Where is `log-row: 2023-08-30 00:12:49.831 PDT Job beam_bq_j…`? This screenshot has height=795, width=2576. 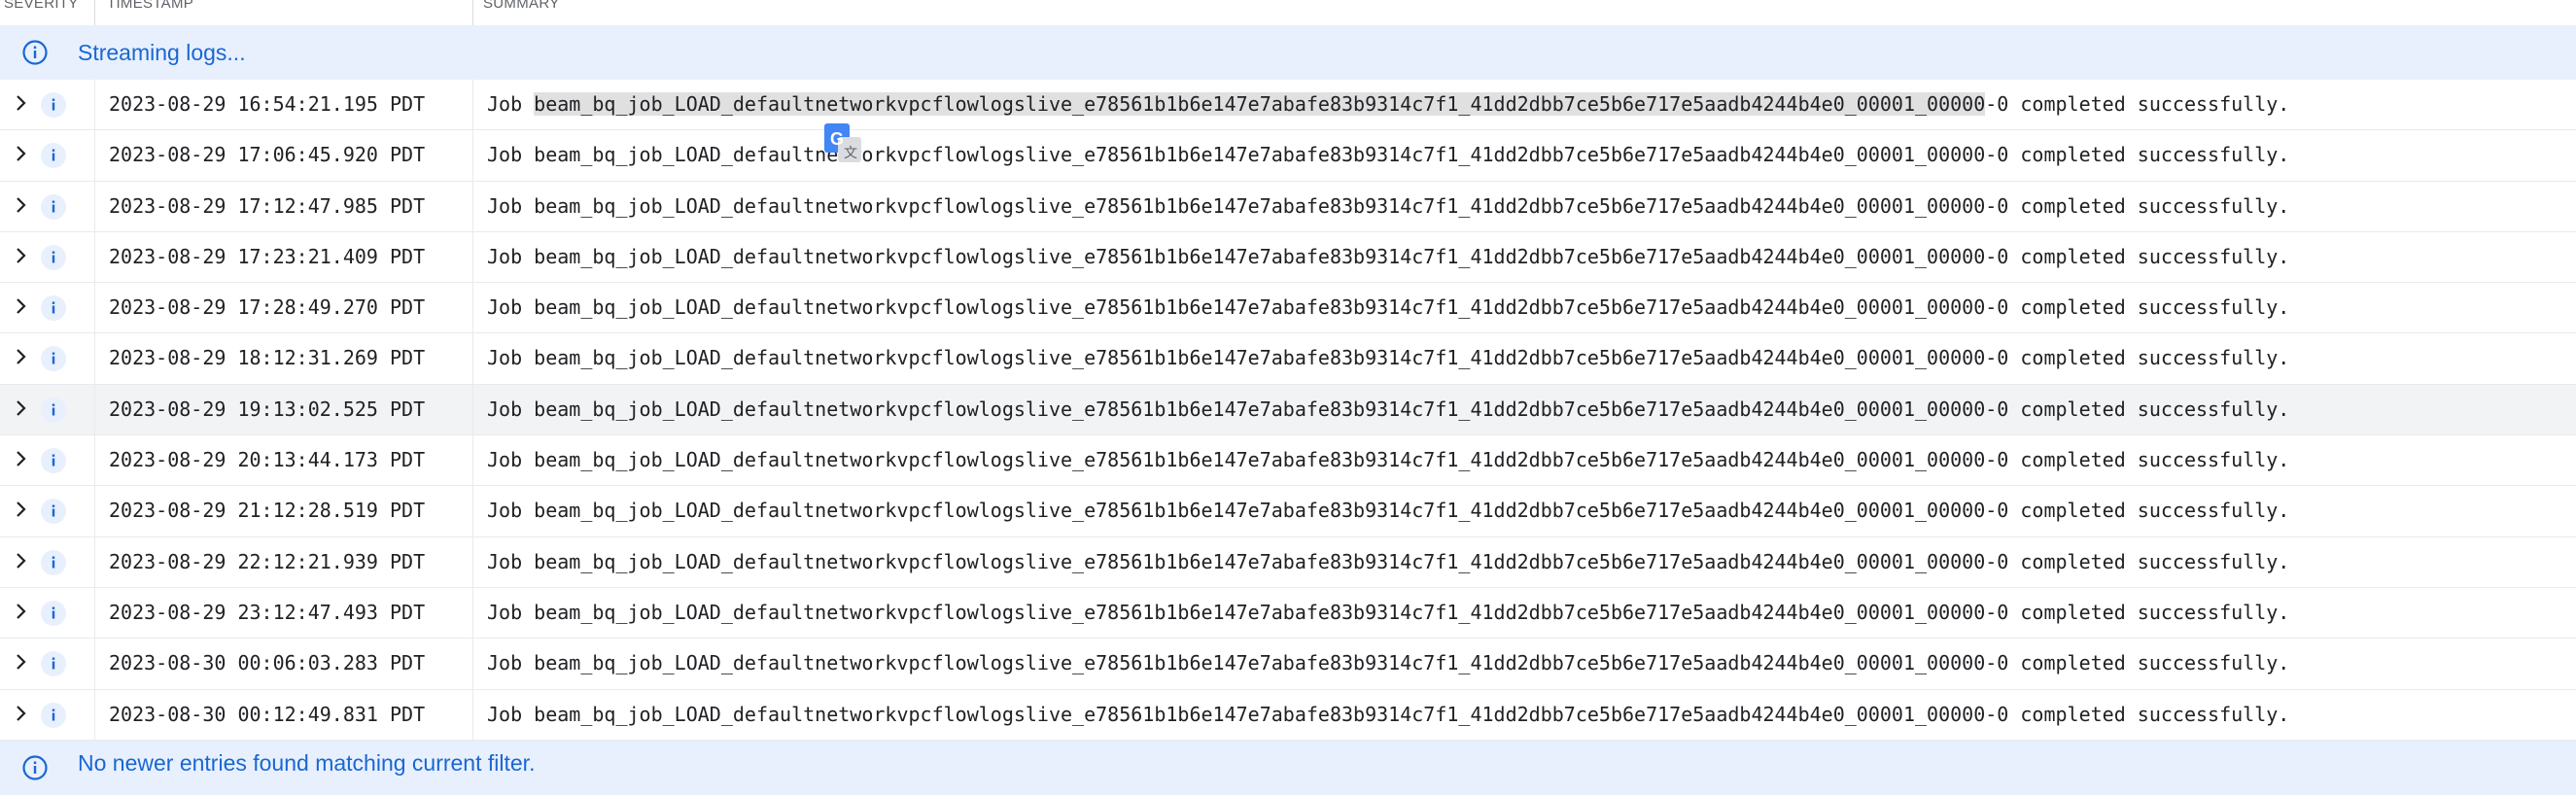 log-row: 2023-08-30 00:12:49.831 PDT Job beam_bq_j… is located at coordinates (1288, 715).